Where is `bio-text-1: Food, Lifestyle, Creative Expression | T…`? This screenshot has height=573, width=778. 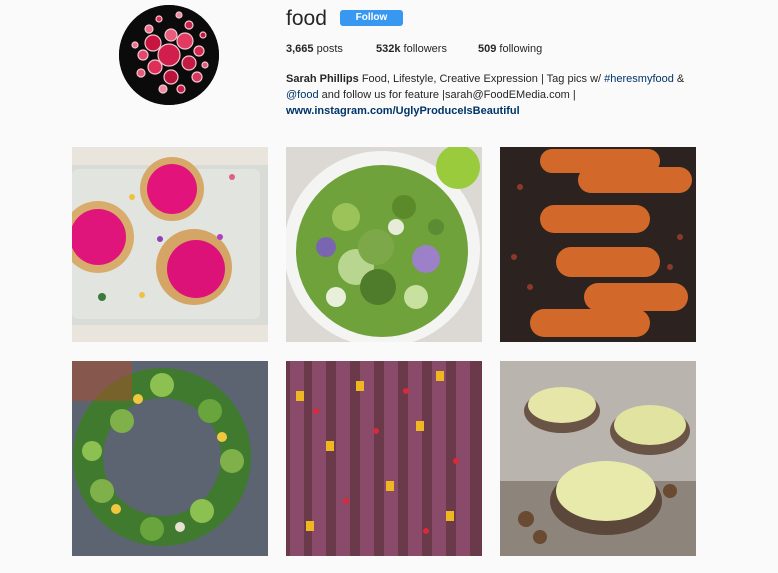 bio-text-1: Food, Lifestyle, Creative Expression | T… is located at coordinates (481, 79).